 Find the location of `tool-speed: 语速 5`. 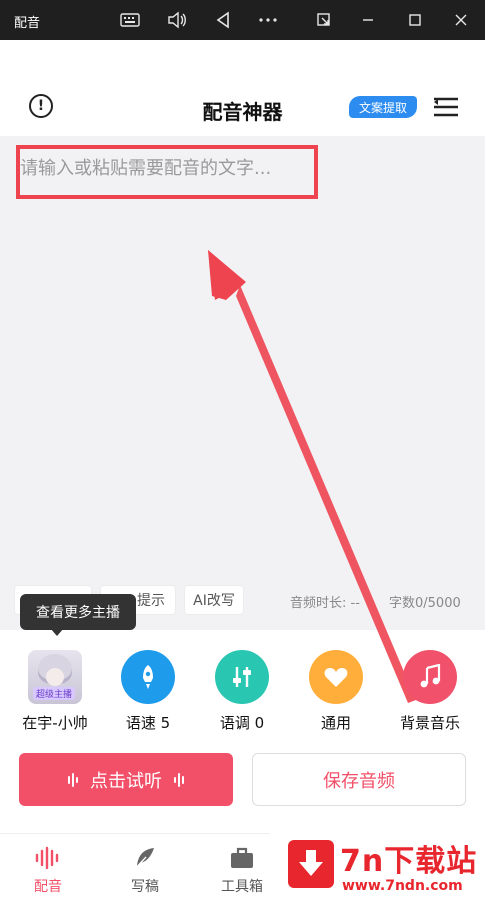

tool-speed: 语速 5 is located at coordinates (148, 691).